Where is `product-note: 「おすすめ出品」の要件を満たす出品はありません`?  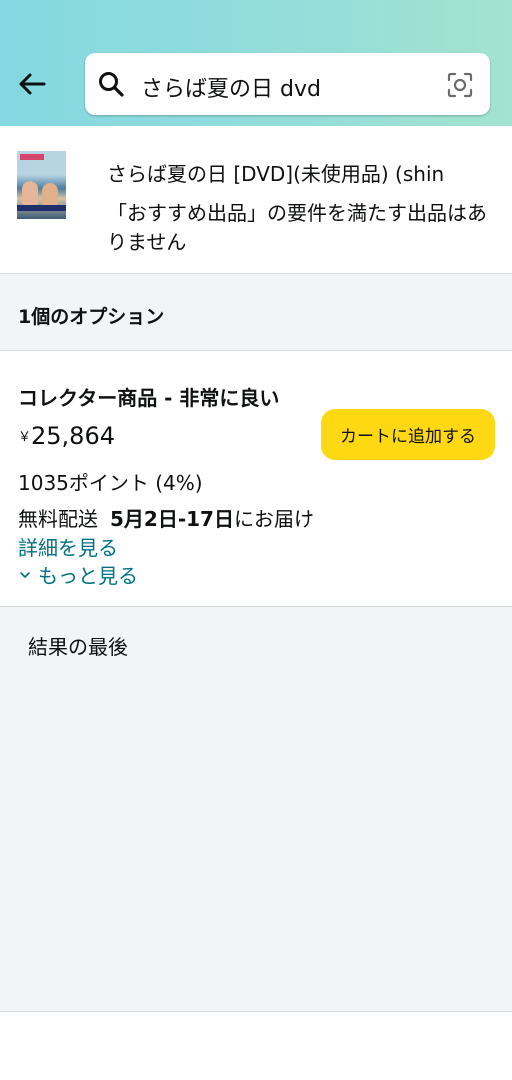 product-note: 「おすすめ出品」の要件を満たす出品はありません is located at coordinates (297, 227).